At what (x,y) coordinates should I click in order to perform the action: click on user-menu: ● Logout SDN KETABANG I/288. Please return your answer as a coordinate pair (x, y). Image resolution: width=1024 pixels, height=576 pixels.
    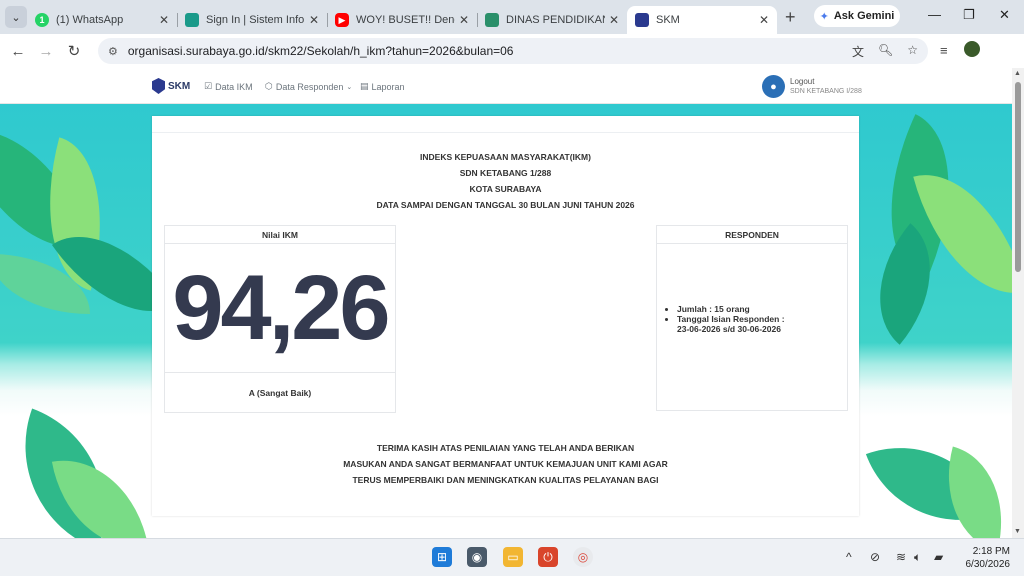
    Looking at the image, I should click on (812, 86).